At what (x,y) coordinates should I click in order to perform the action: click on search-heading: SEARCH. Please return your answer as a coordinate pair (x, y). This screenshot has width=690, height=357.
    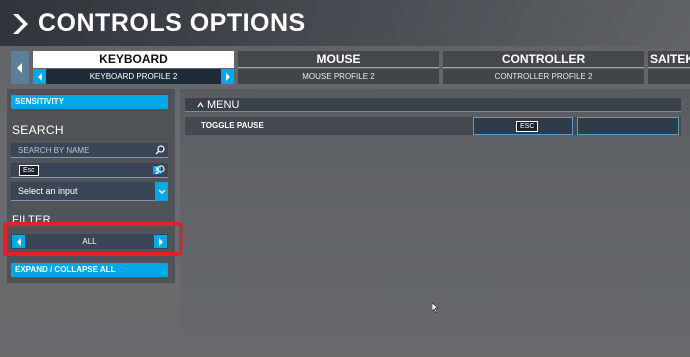
    Looking at the image, I should click on (38, 130).